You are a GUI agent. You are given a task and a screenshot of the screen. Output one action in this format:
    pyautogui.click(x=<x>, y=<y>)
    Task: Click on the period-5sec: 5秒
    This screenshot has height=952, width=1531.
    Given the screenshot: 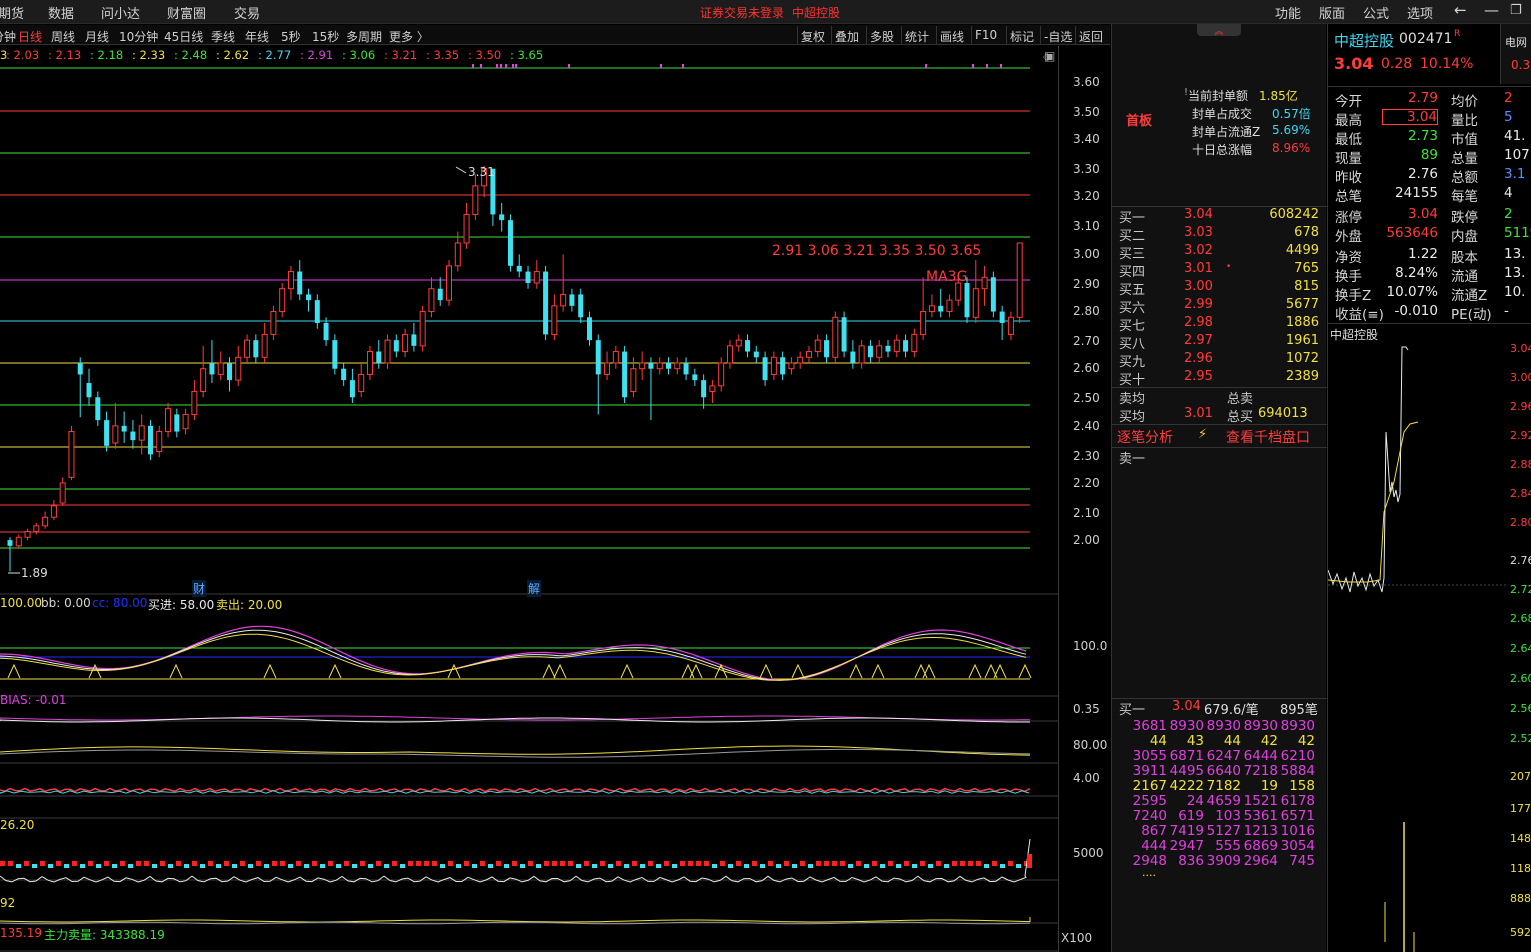 What is the action you would take?
    pyautogui.click(x=291, y=36)
    